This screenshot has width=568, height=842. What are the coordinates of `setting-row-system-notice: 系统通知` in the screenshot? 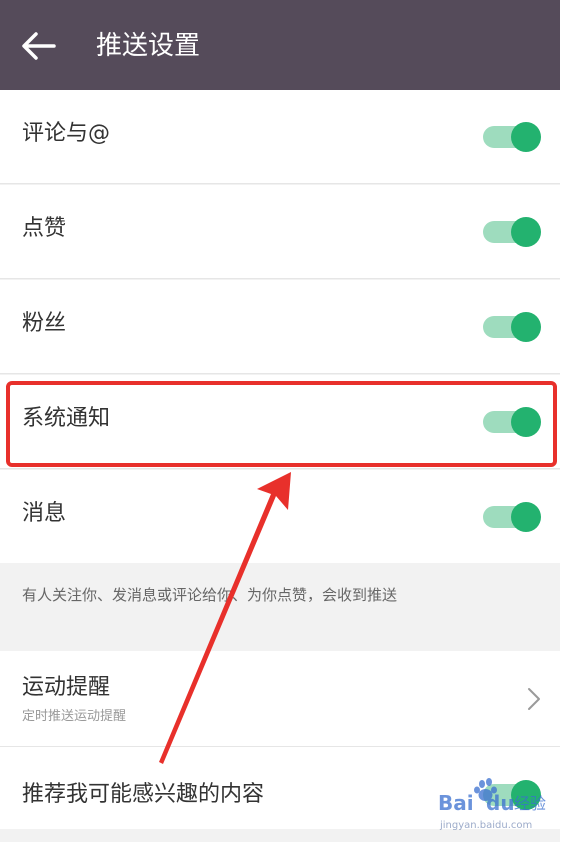 It's located at (280, 422).